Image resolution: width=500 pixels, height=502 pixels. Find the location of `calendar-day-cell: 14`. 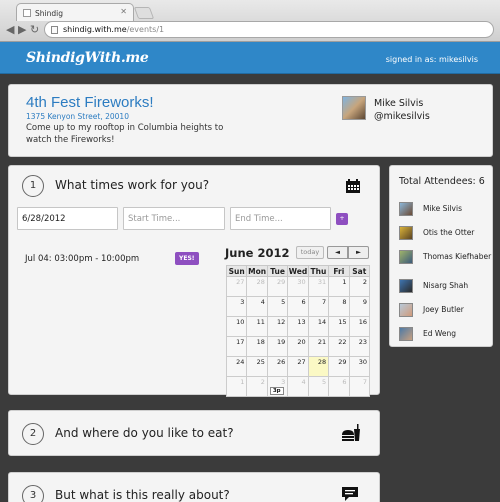

calendar-day-cell: 14 is located at coordinates (318, 326).